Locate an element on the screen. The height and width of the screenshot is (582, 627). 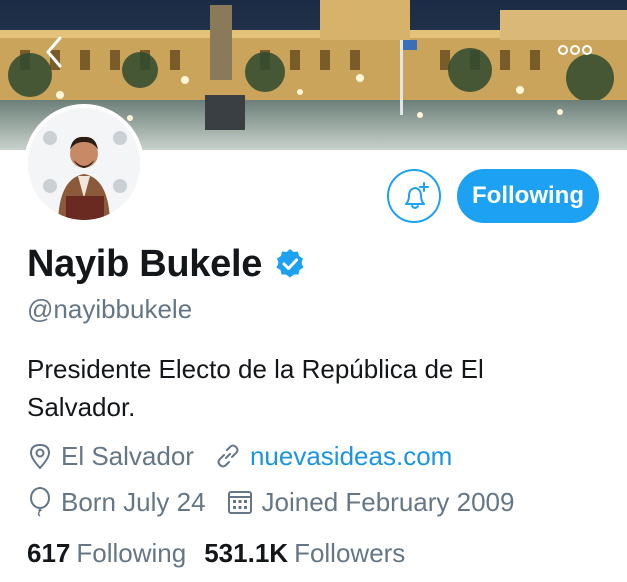
followers-label: Followers is located at coordinates (350, 552).